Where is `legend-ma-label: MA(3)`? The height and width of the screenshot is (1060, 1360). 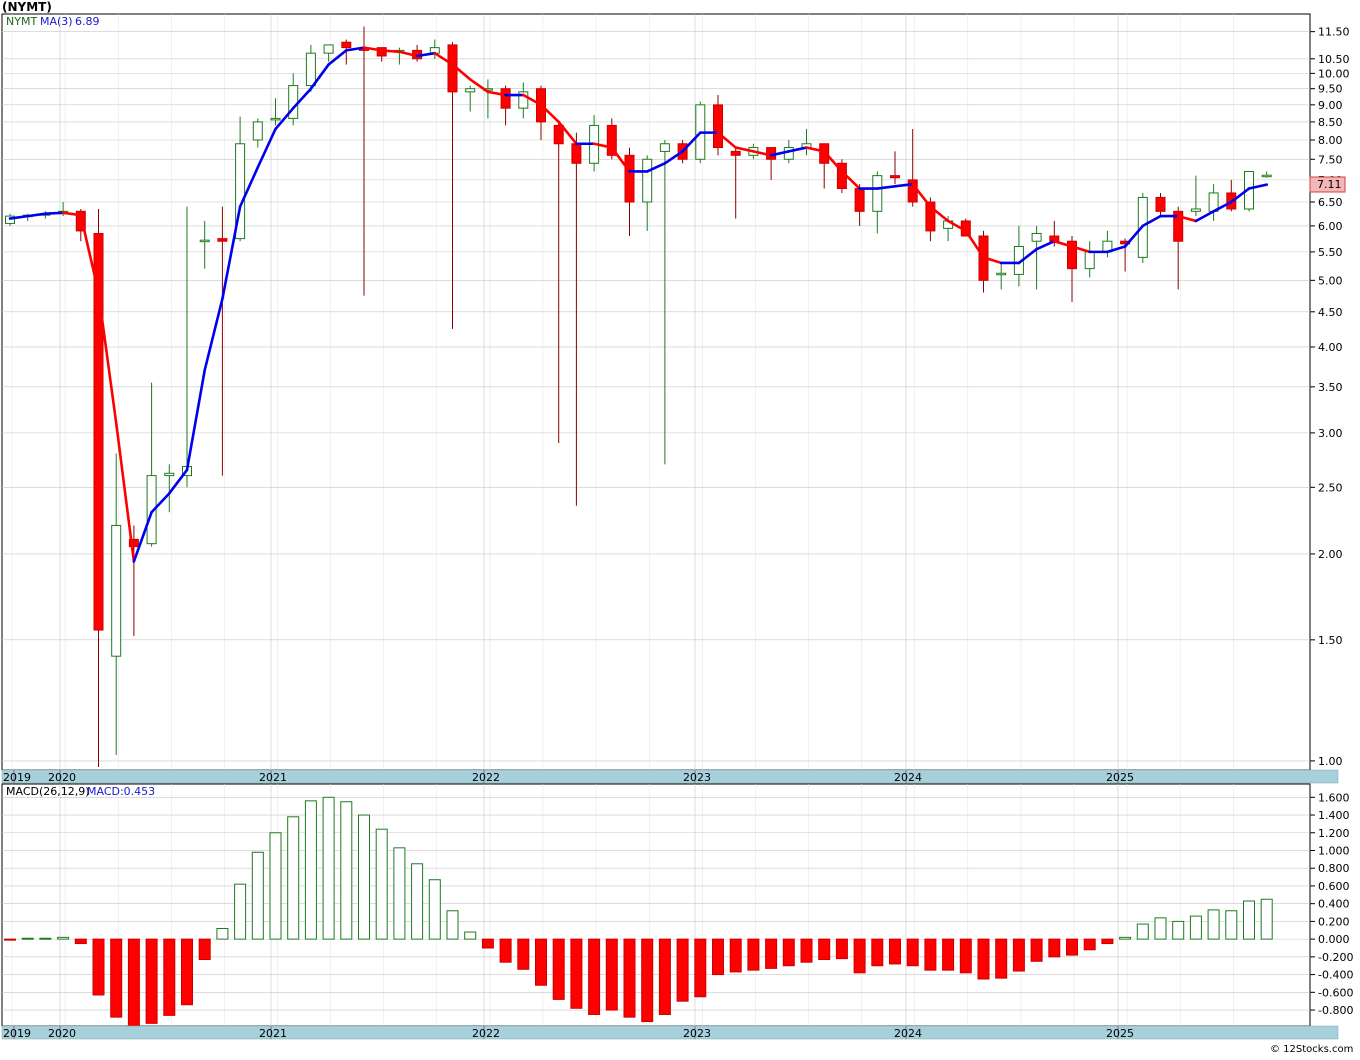
legend-ma-label: MA(3) is located at coordinates (56, 21).